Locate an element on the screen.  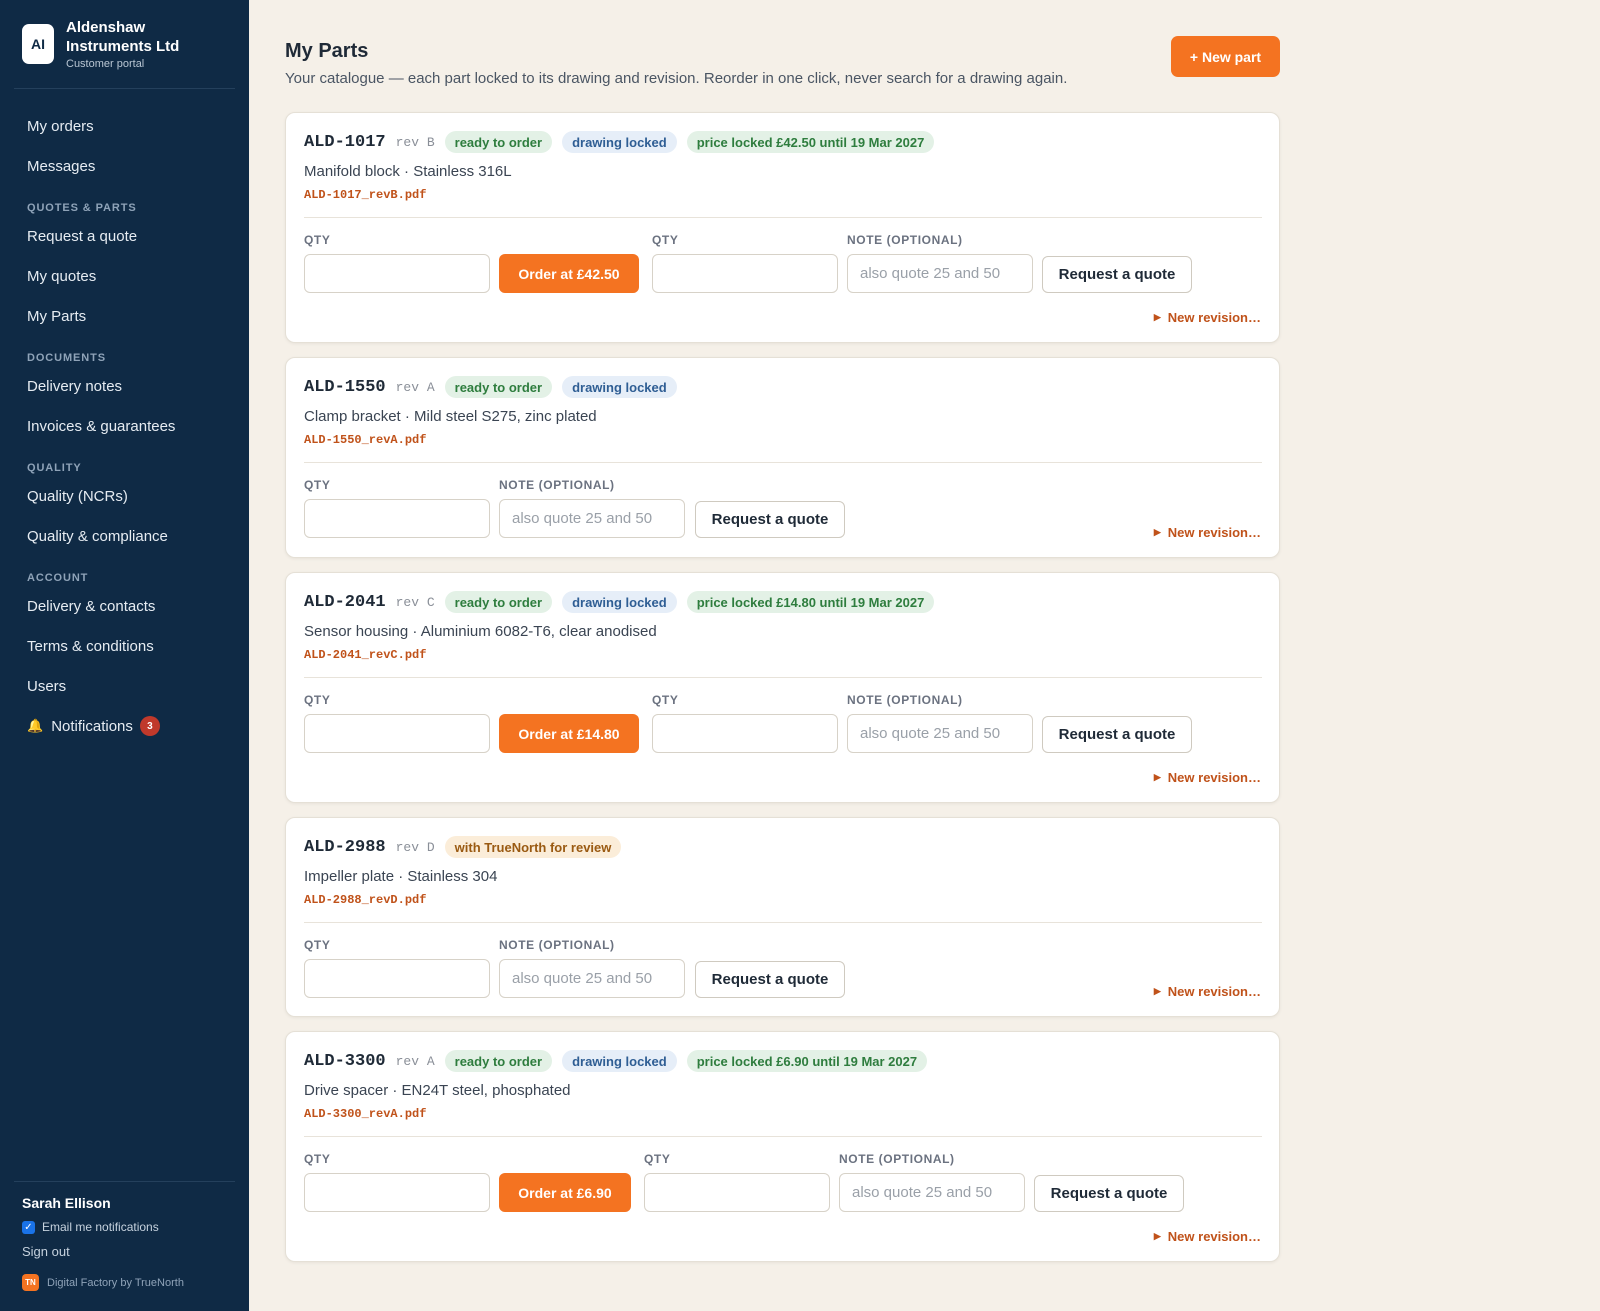
price-locked-badge: price locked £42.50 until 19 Mar 2027 is located at coordinates (810, 142).